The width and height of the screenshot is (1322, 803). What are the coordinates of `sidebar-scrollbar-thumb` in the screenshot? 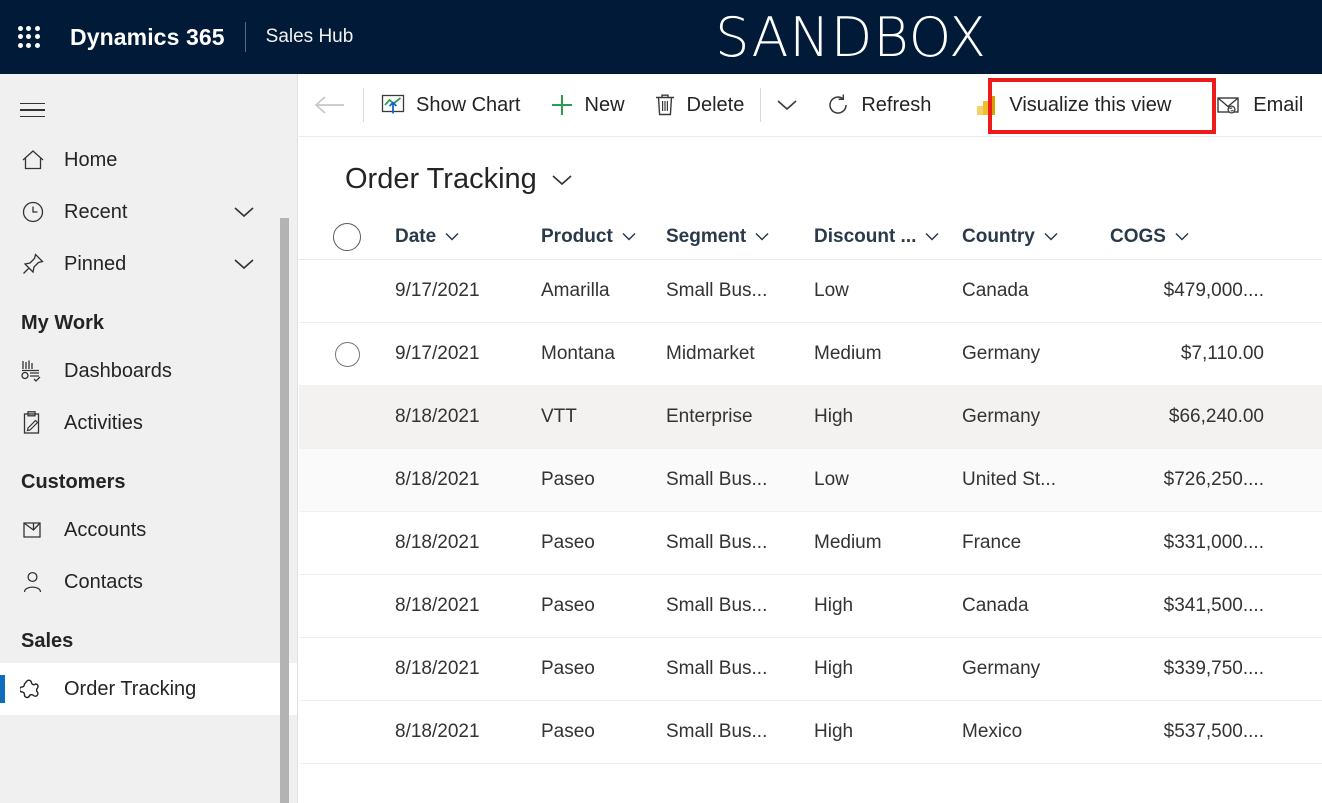 It's located at (284, 510).